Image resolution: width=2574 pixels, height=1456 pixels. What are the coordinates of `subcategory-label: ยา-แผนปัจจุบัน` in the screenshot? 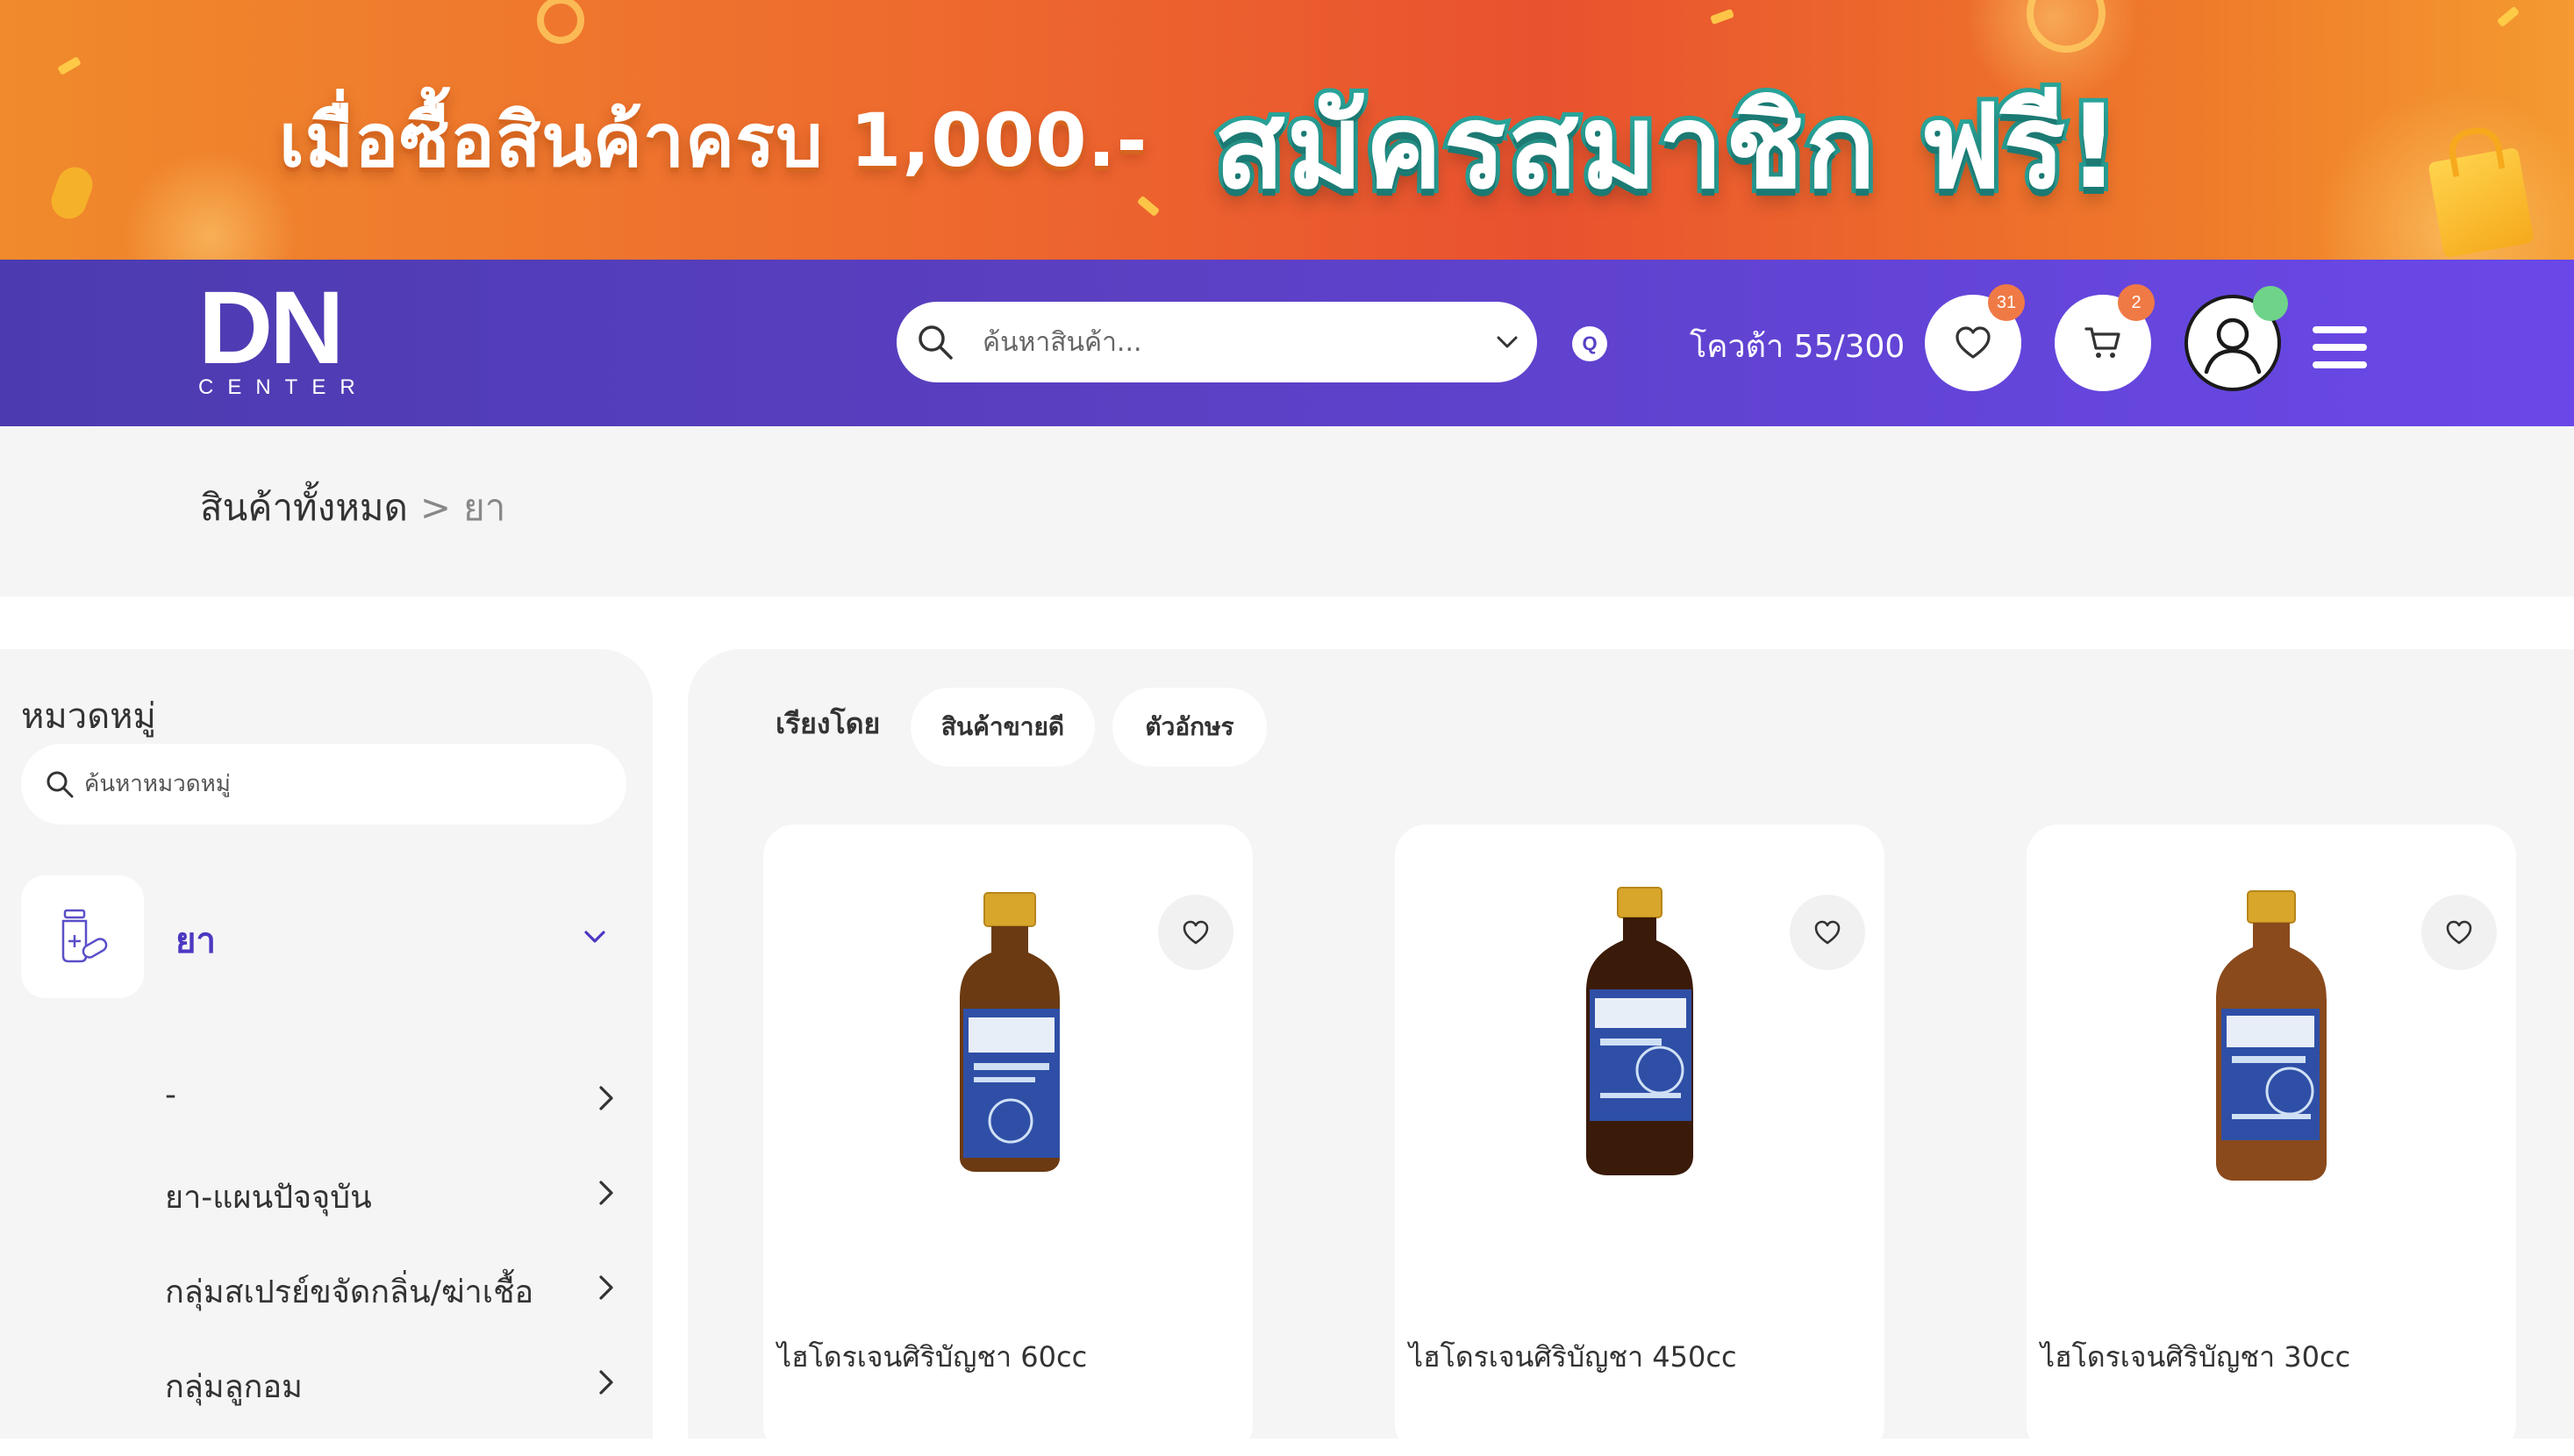 It's located at (268, 1198).